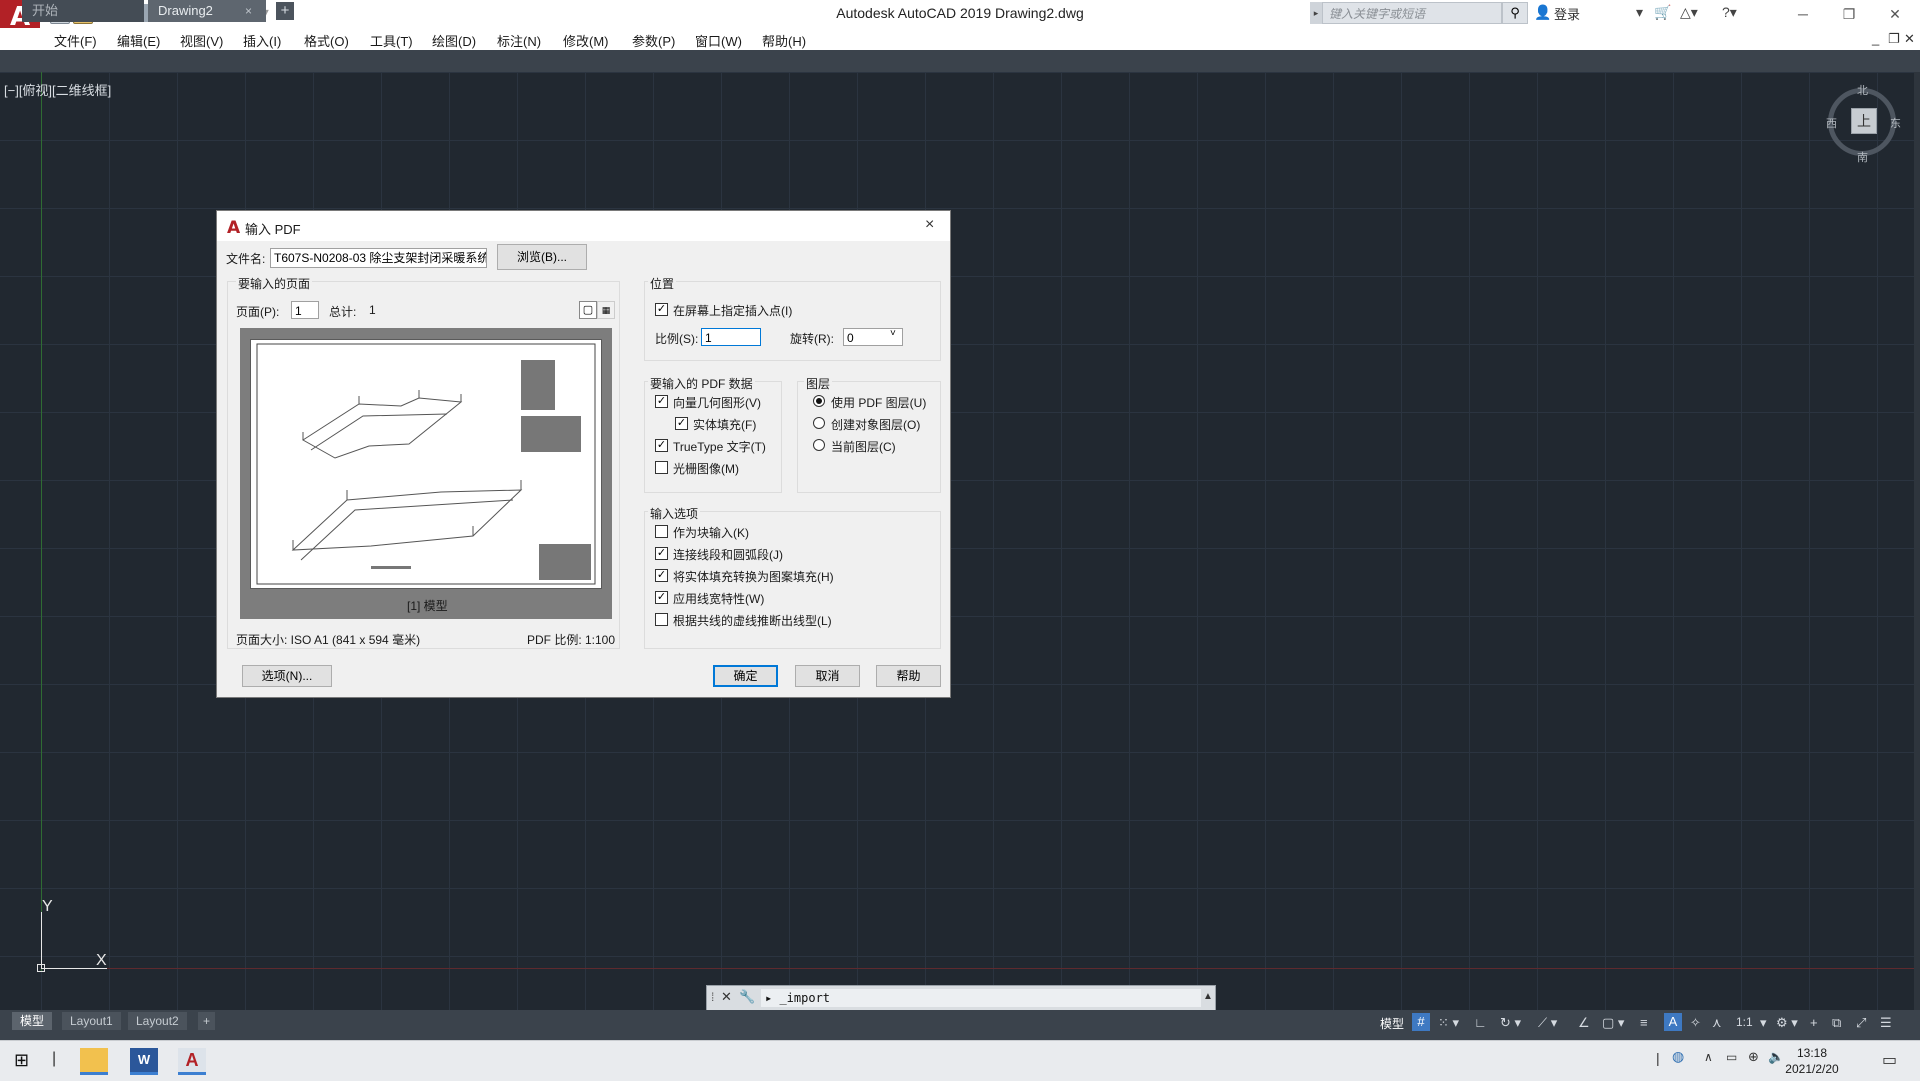 The image size is (1920, 1081). What do you see at coordinates (157, 1021) in the screenshot?
I see `layout-tab-layout2: Layout2` at bounding box center [157, 1021].